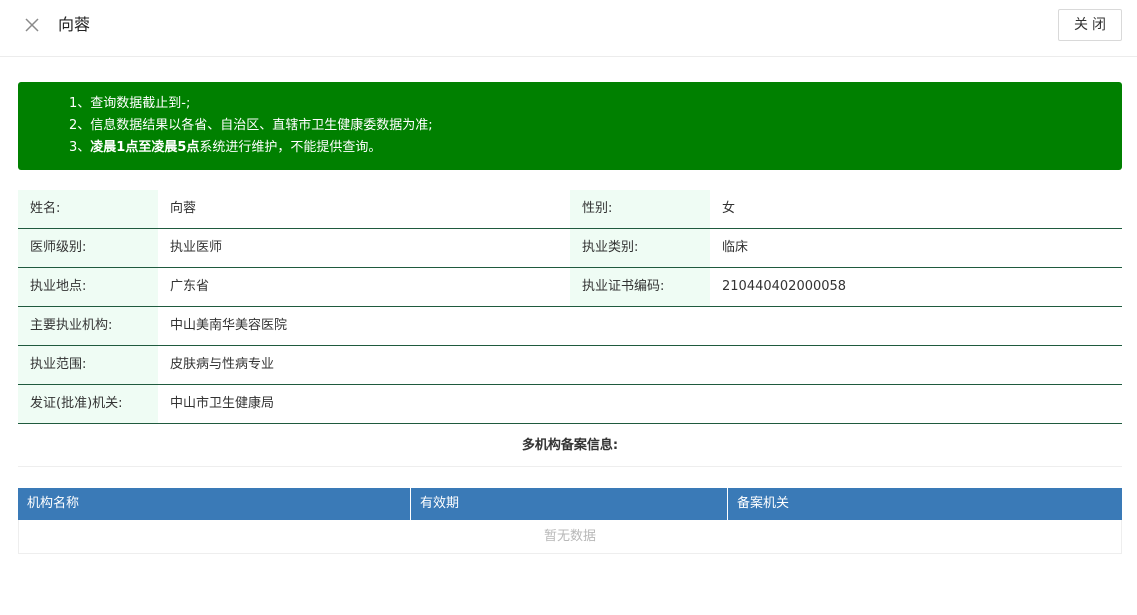 The width and height of the screenshot is (1137, 615). Describe the element at coordinates (640, 287) in the screenshot. I see `cert-label: 执业证书编码:` at that location.